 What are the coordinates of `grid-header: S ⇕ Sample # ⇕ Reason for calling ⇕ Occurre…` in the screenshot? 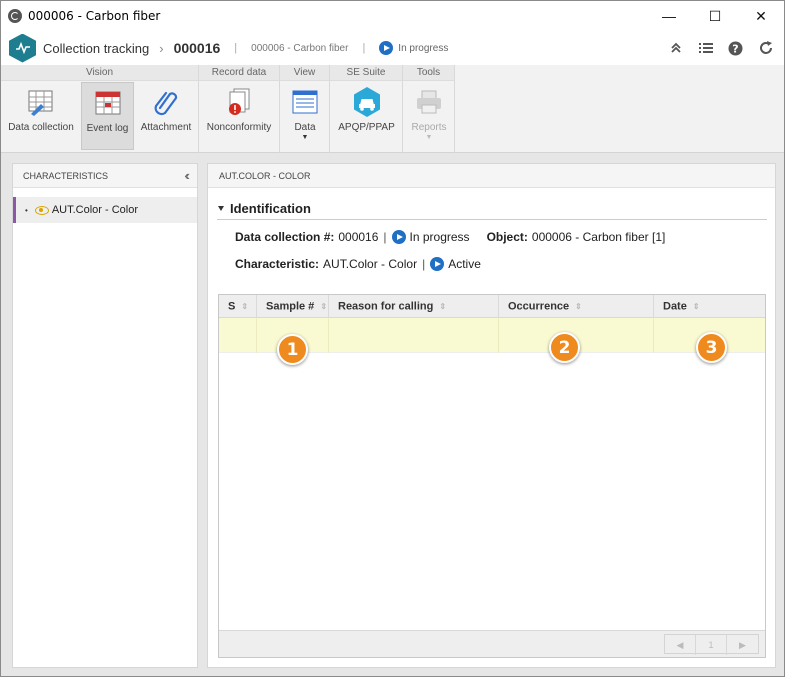 It's located at (492, 306).